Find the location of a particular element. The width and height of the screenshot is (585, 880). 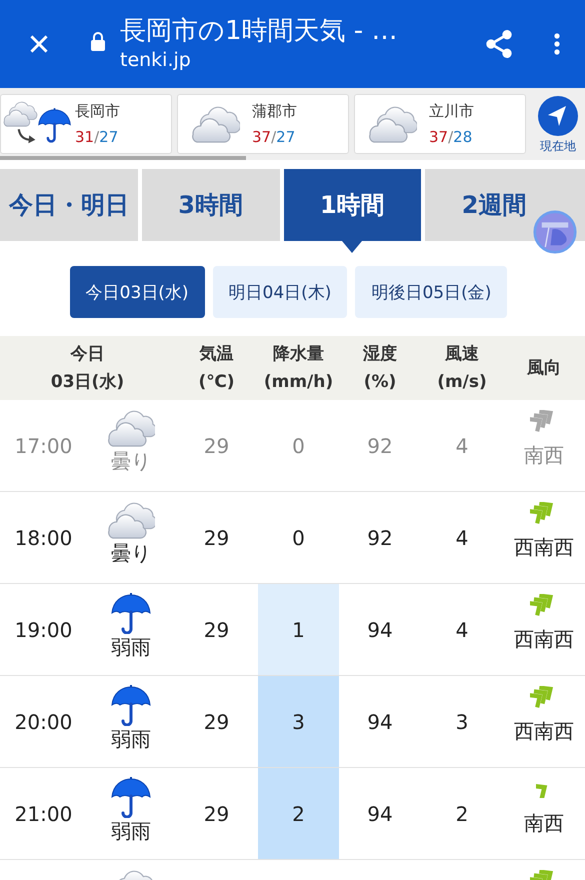

more-options-icon is located at coordinates (557, 44).